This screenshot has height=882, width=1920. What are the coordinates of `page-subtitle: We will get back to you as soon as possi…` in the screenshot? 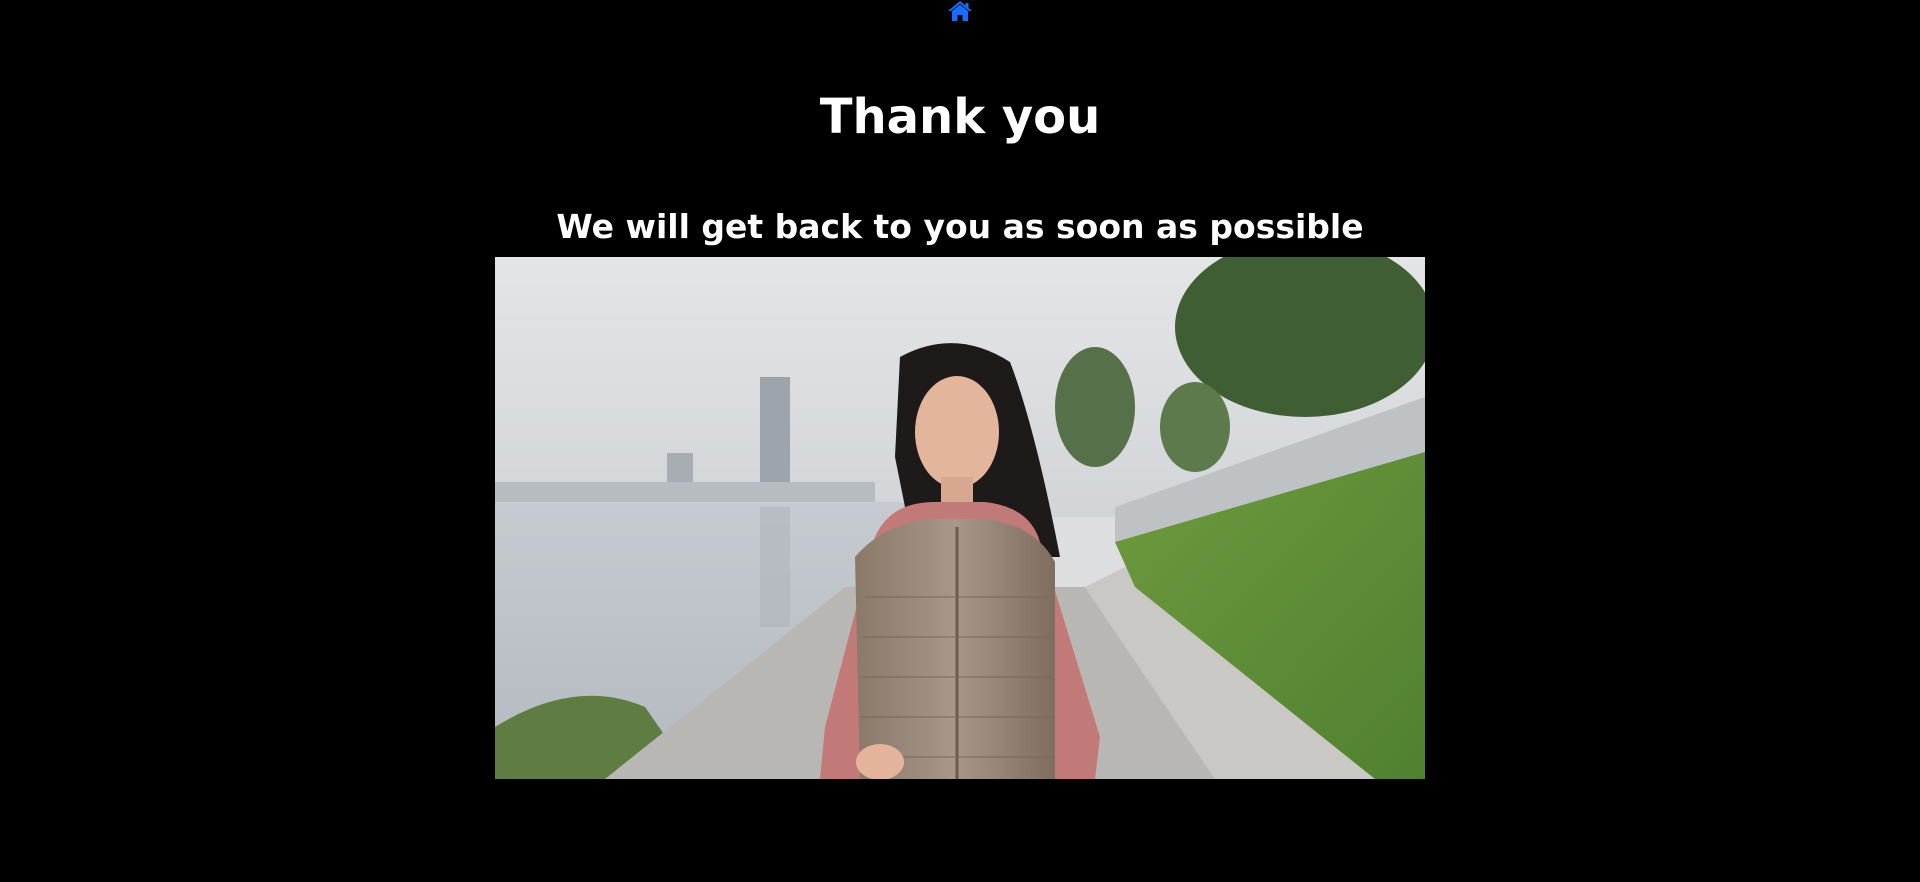 It's located at (960, 226).